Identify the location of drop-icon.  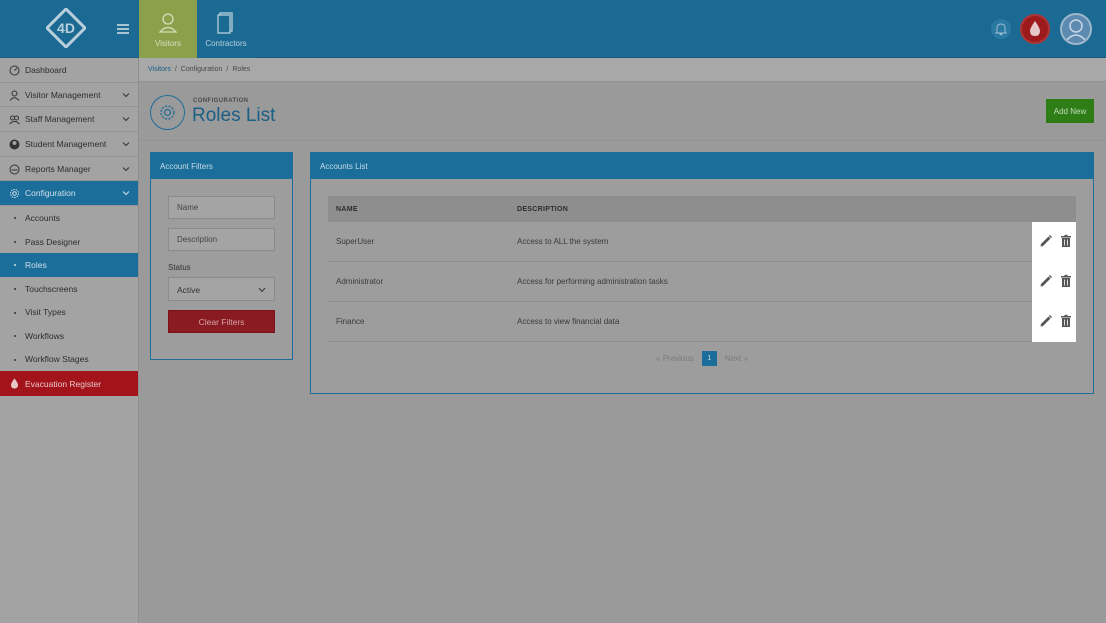
(14, 383).